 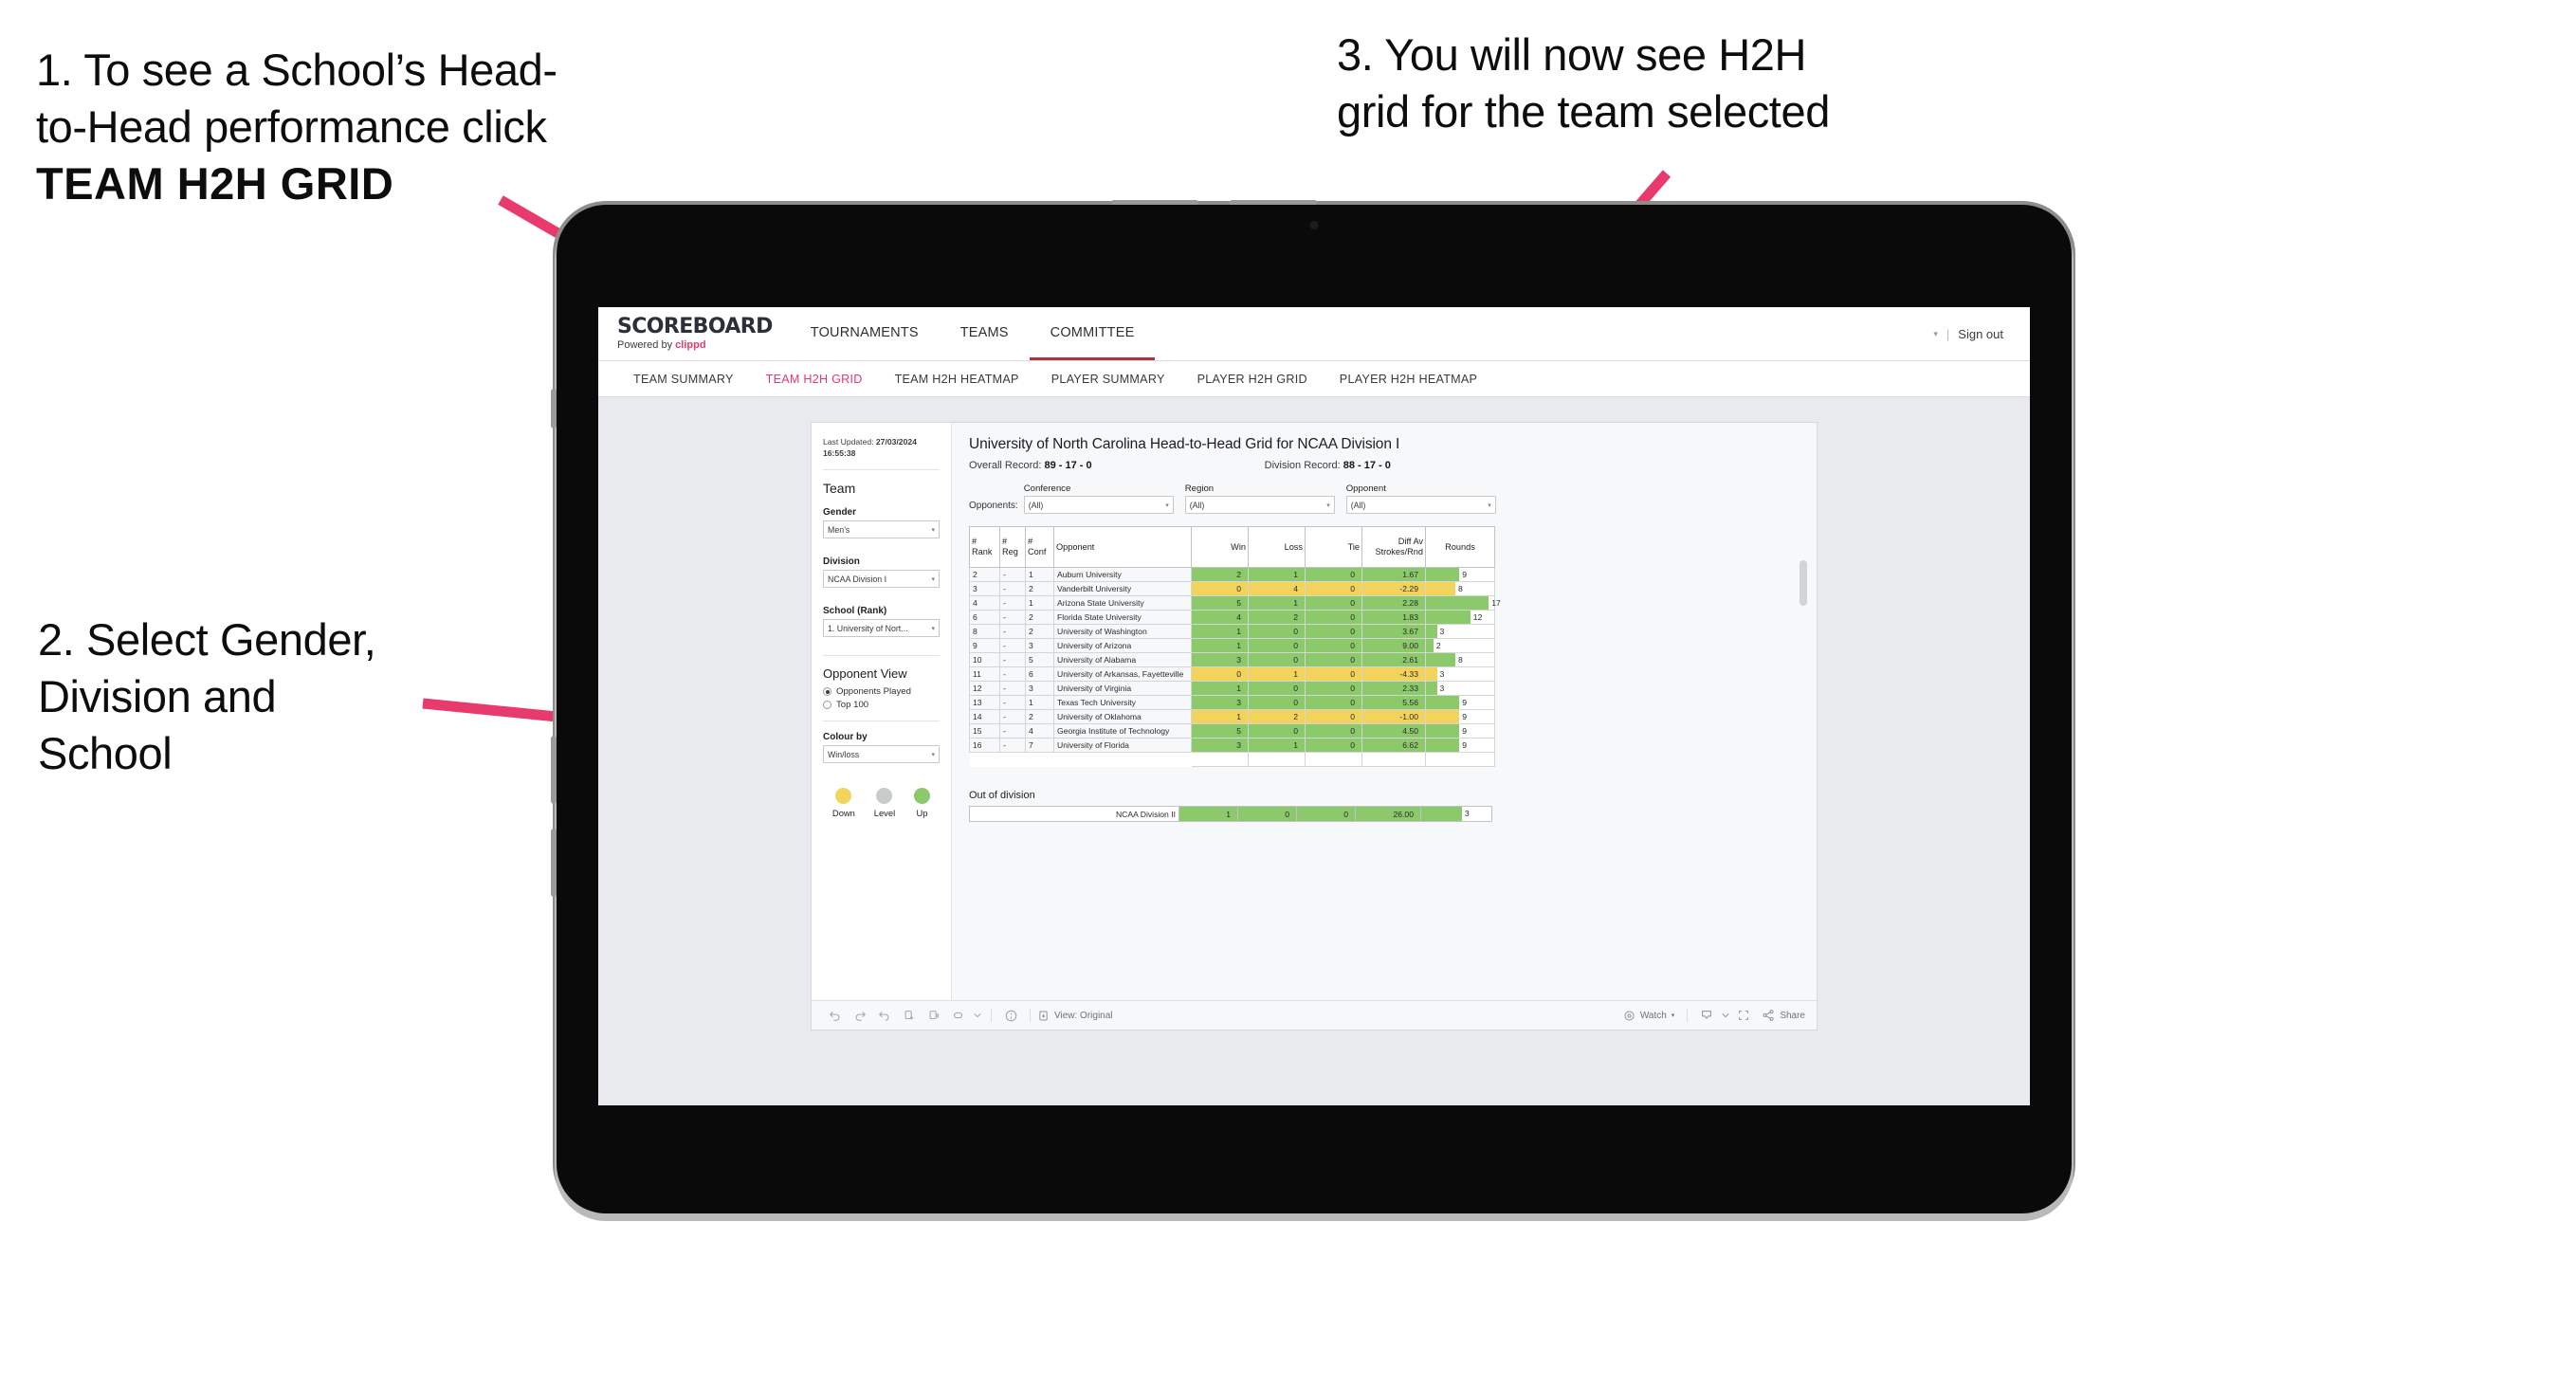 I want to click on table-row: 8-2 University of Washington 1 0 0 3.67 3, so click(x=1232, y=632).